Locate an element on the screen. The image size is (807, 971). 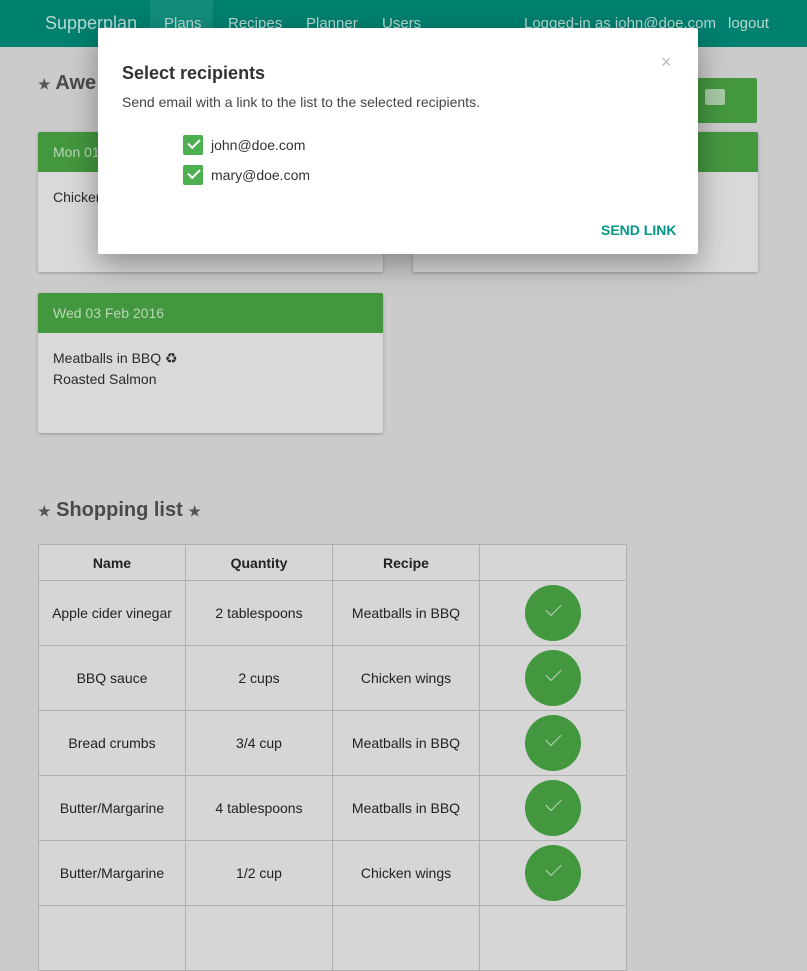
card-date: Wed 03 Feb 2016 is located at coordinates (210, 313).